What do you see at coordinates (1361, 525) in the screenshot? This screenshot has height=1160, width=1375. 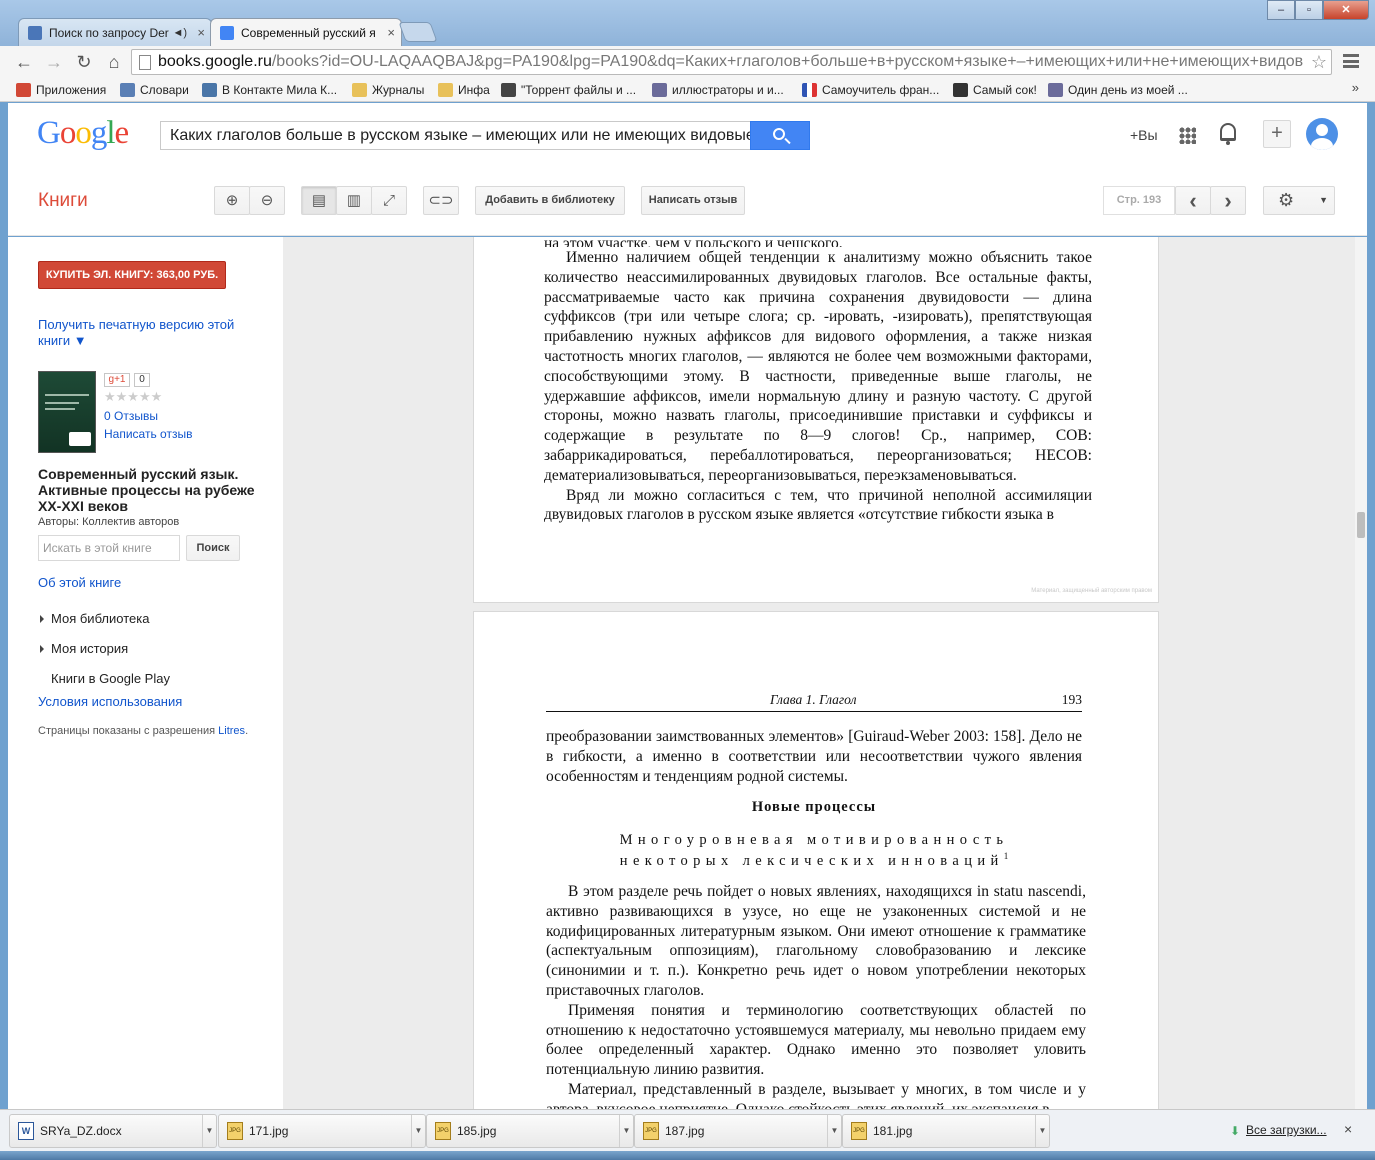 I see `scrollbar-thumb` at bounding box center [1361, 525].